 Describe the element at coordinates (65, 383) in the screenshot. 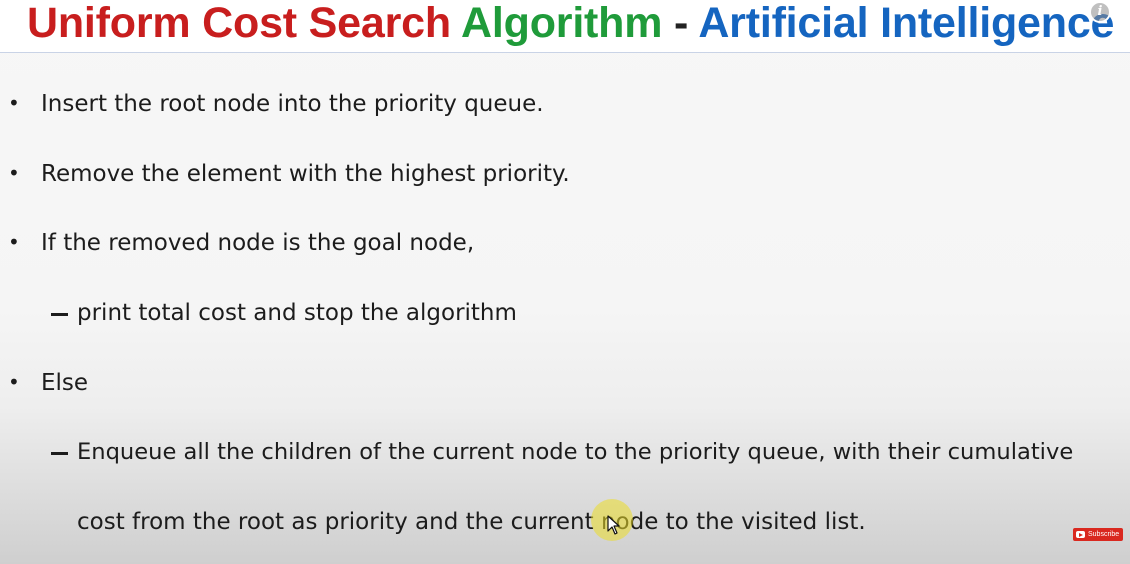

I see `bullet-line-else: Else` at that location.